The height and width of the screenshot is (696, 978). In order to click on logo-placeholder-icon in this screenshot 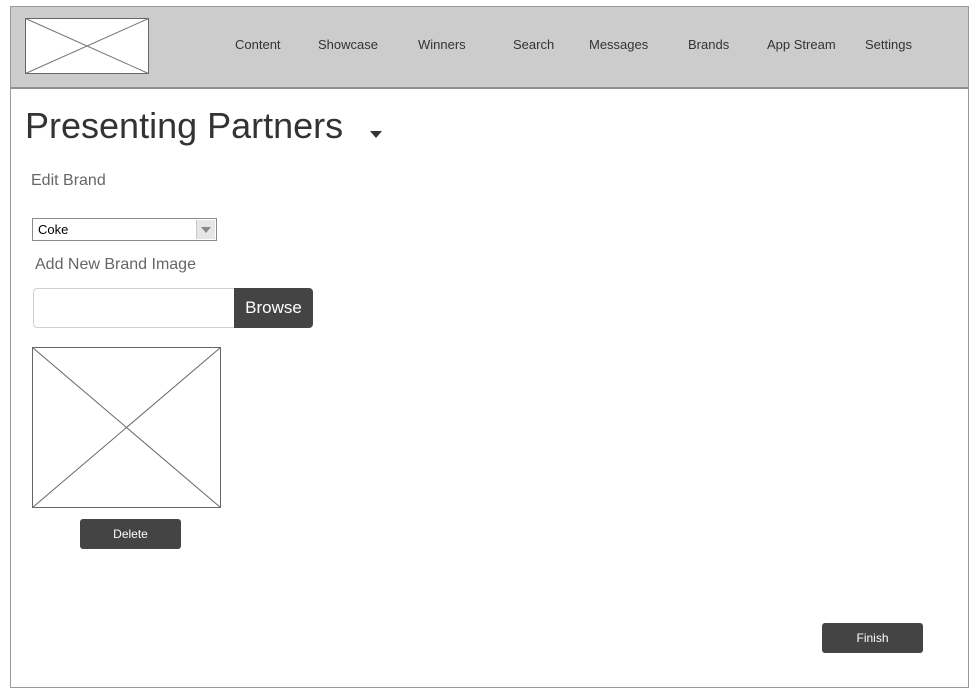, I will do `click(87, 46)`.